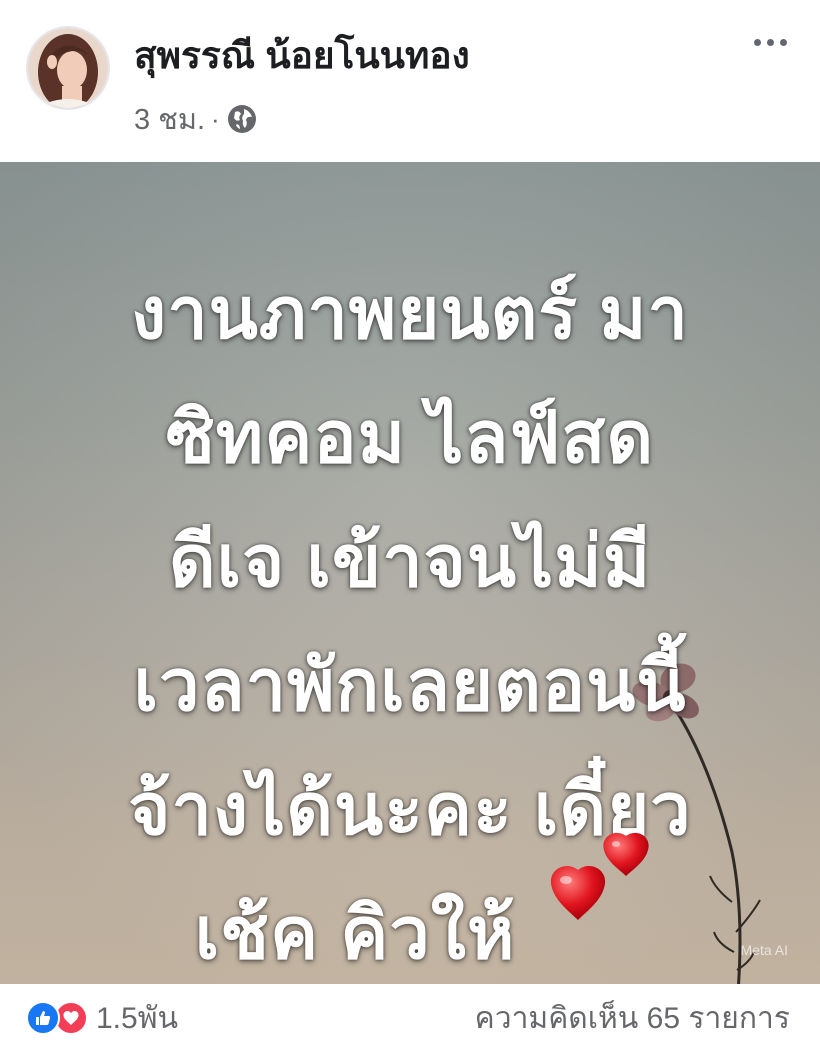 The image size is (820, 1052). I want to click on caption-line: จ้างได้นะคะ เดี๋ยว, so click(410, 810).